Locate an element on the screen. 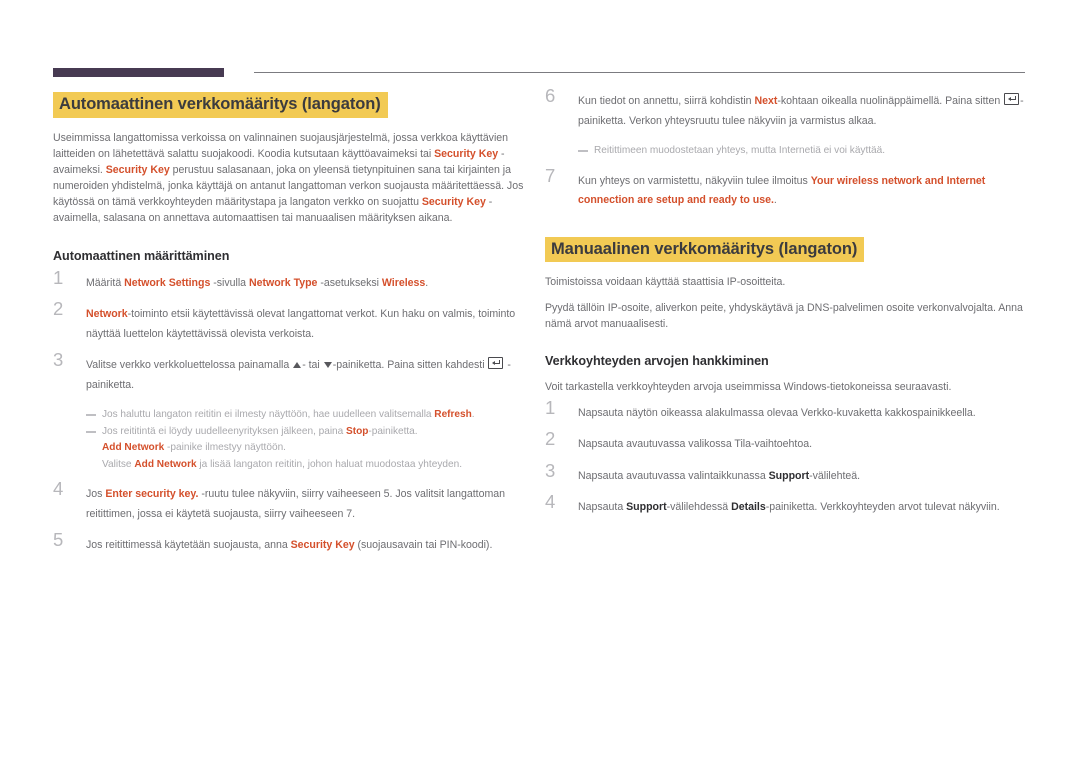 The height and width of the screenshot is (763, 1080). step-number: 7 is located at coordinates (550, 175).